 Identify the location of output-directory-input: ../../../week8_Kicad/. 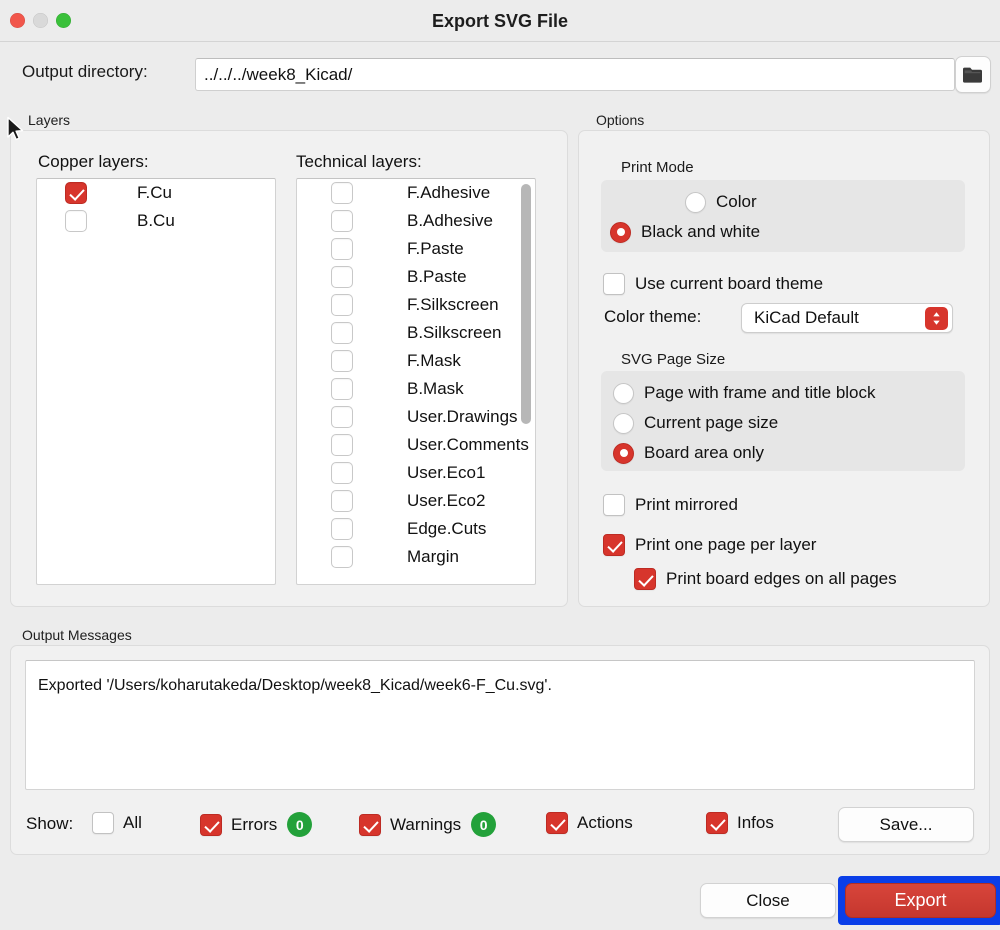
(575, 74).